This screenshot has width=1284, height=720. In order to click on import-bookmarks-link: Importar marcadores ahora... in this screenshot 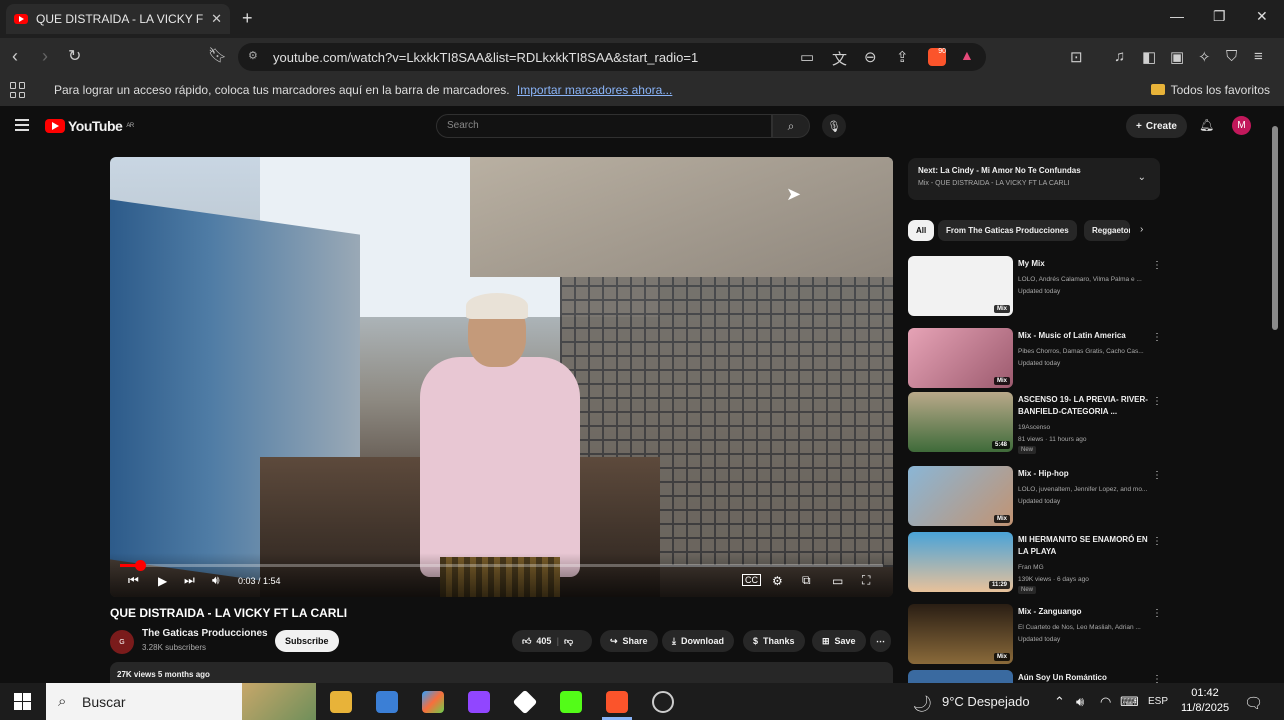, I will do `click(594, 90)`.